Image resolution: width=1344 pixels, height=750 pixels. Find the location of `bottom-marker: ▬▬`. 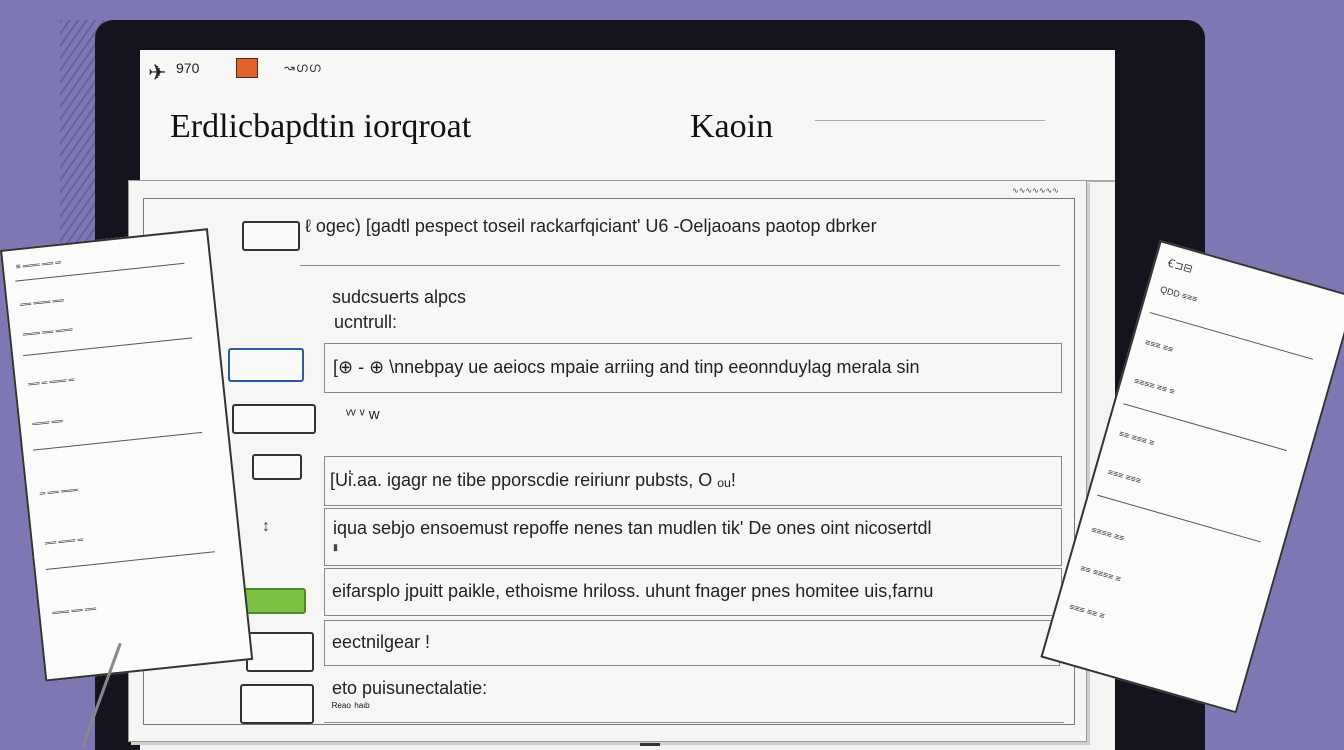

bottom-marker: ▬▬ is located at coordinates (650, 743).